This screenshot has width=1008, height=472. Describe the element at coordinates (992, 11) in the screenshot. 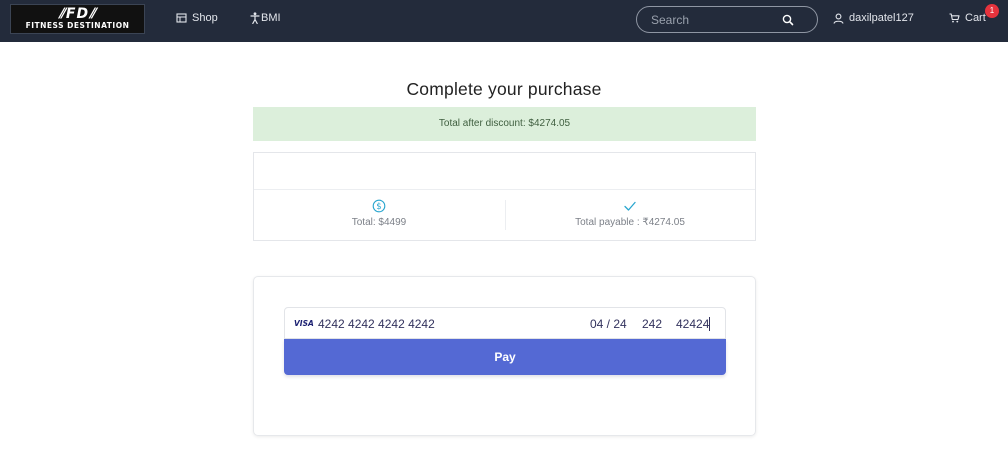

I see `cart-count-badge: 1` at that location.